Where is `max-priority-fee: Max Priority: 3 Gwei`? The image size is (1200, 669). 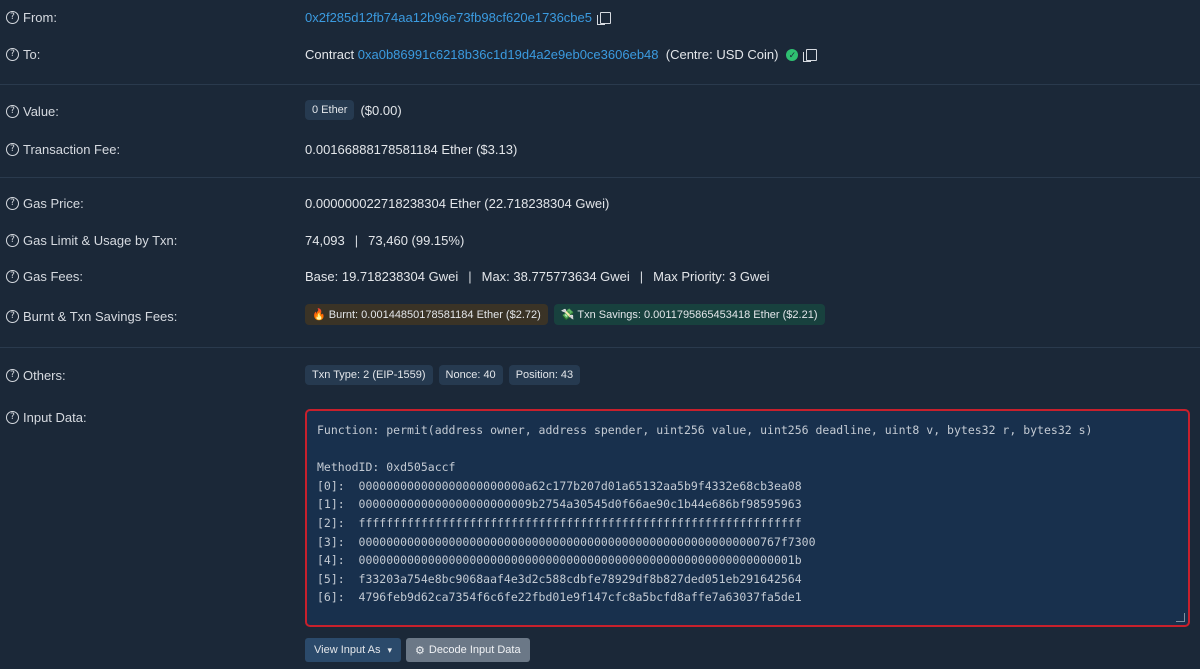 max-priority-fee: Max Priority: 3 Gwei is located at coordinates (711, 276).